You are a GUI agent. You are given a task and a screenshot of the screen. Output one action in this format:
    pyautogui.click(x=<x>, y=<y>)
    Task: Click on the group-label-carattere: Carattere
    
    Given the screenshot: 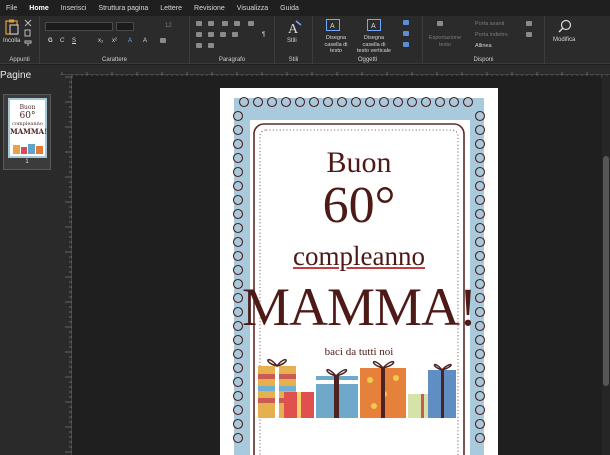 What is the action you would take?
    pyautogui.click(x=114, y=60)
    